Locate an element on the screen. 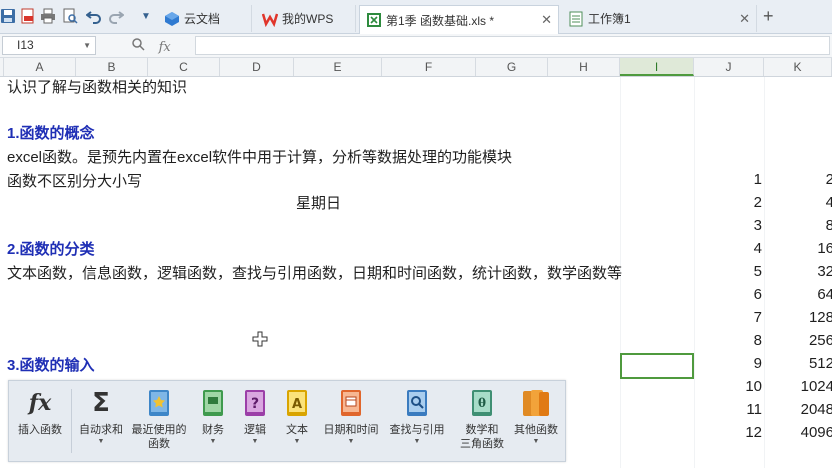  crosshair-cursor-icon is located at coordinates (260, 339).